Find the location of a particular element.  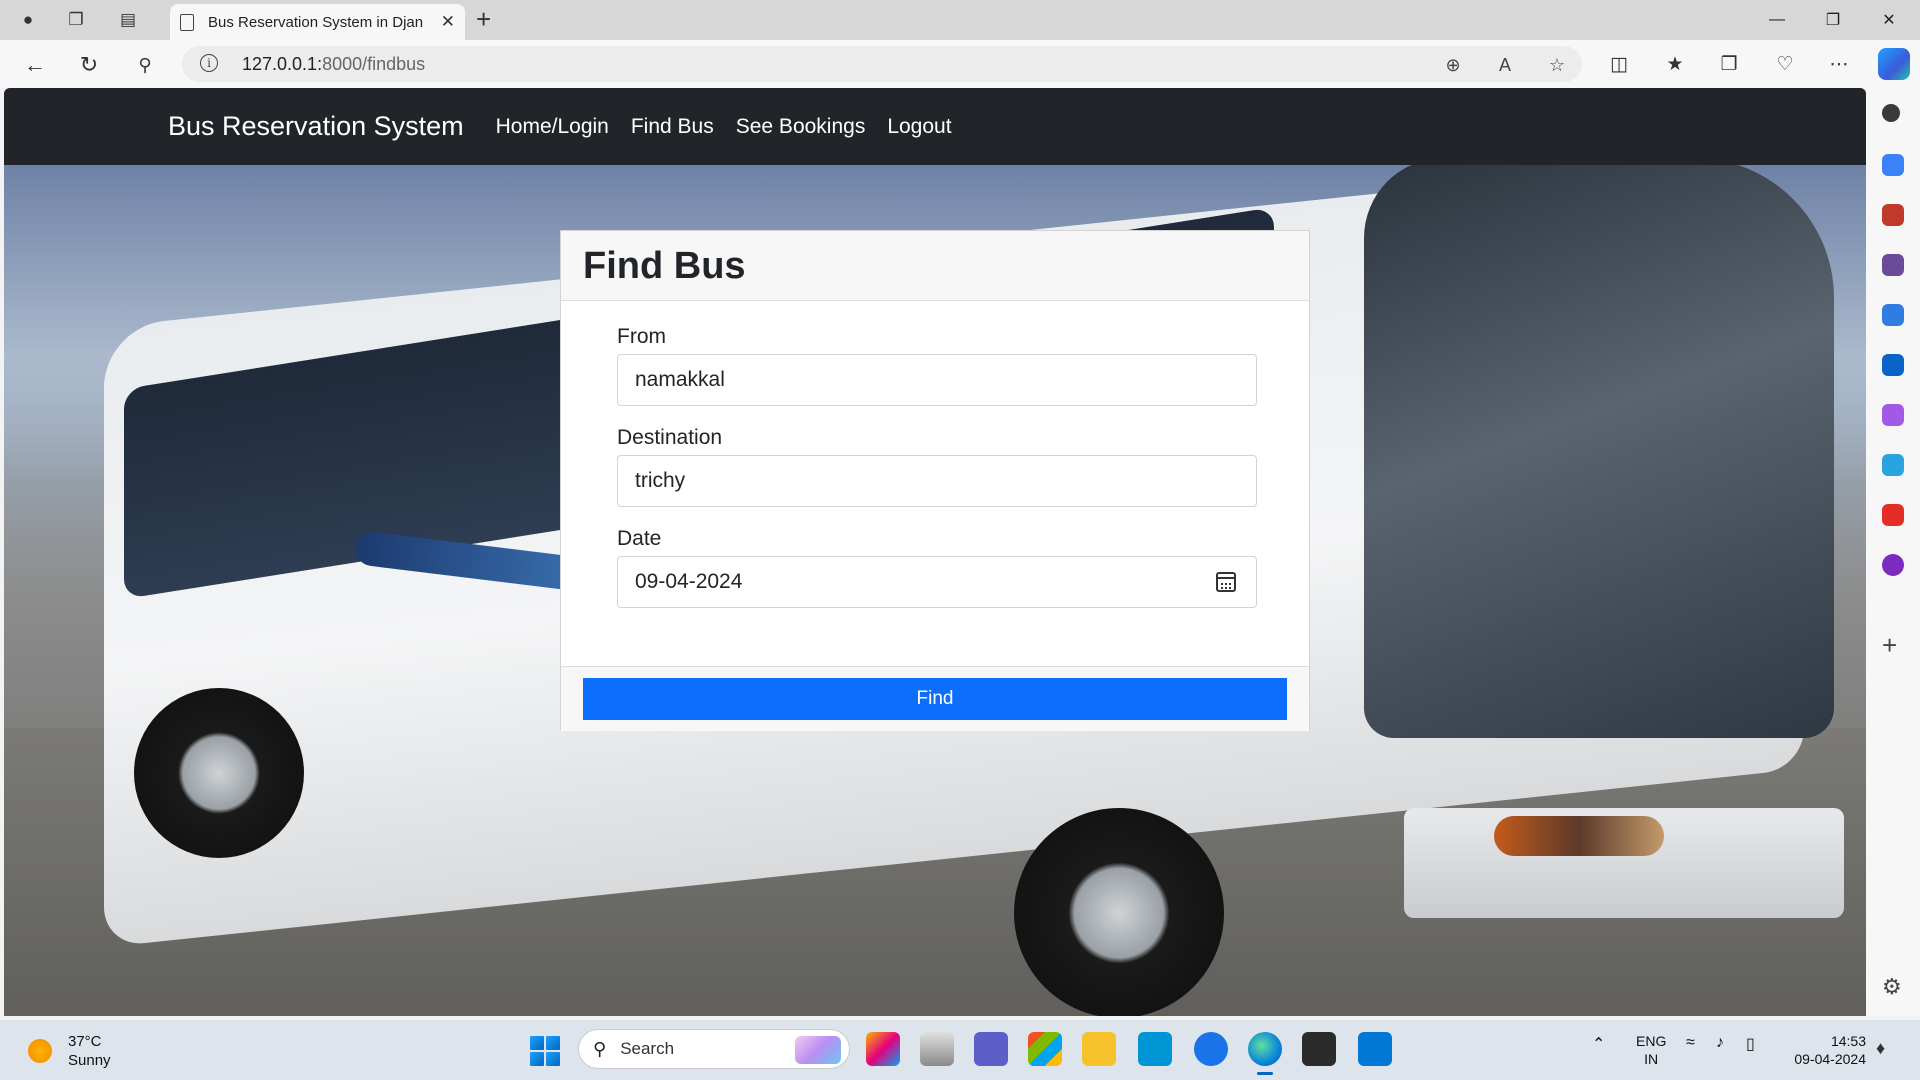

sidebar-youtube-icon is located at coordinates (1893, 515).